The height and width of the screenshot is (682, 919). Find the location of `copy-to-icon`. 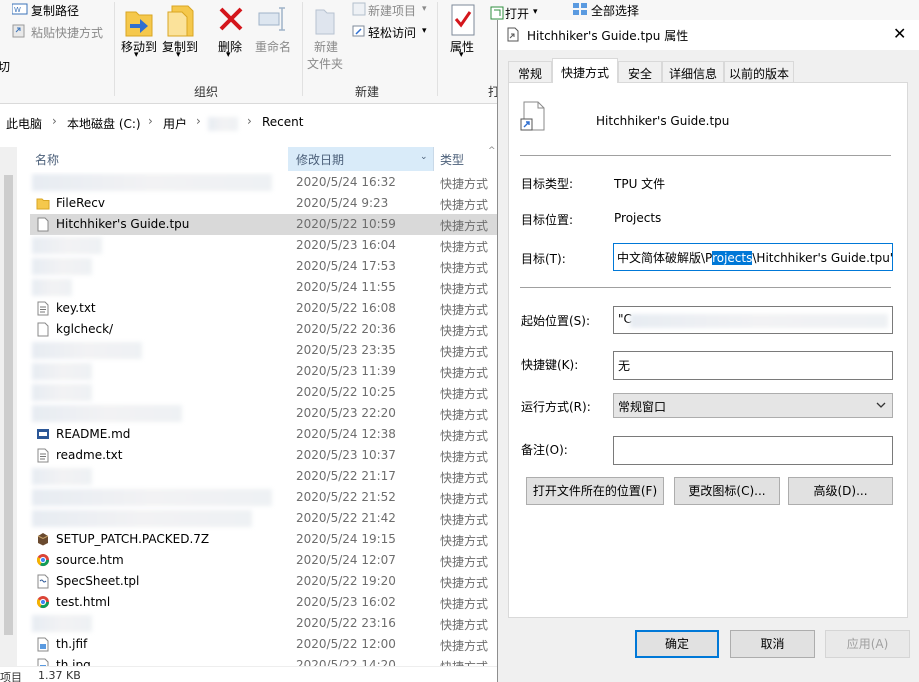

copy-to-icon is located at coordinates (180, 21).